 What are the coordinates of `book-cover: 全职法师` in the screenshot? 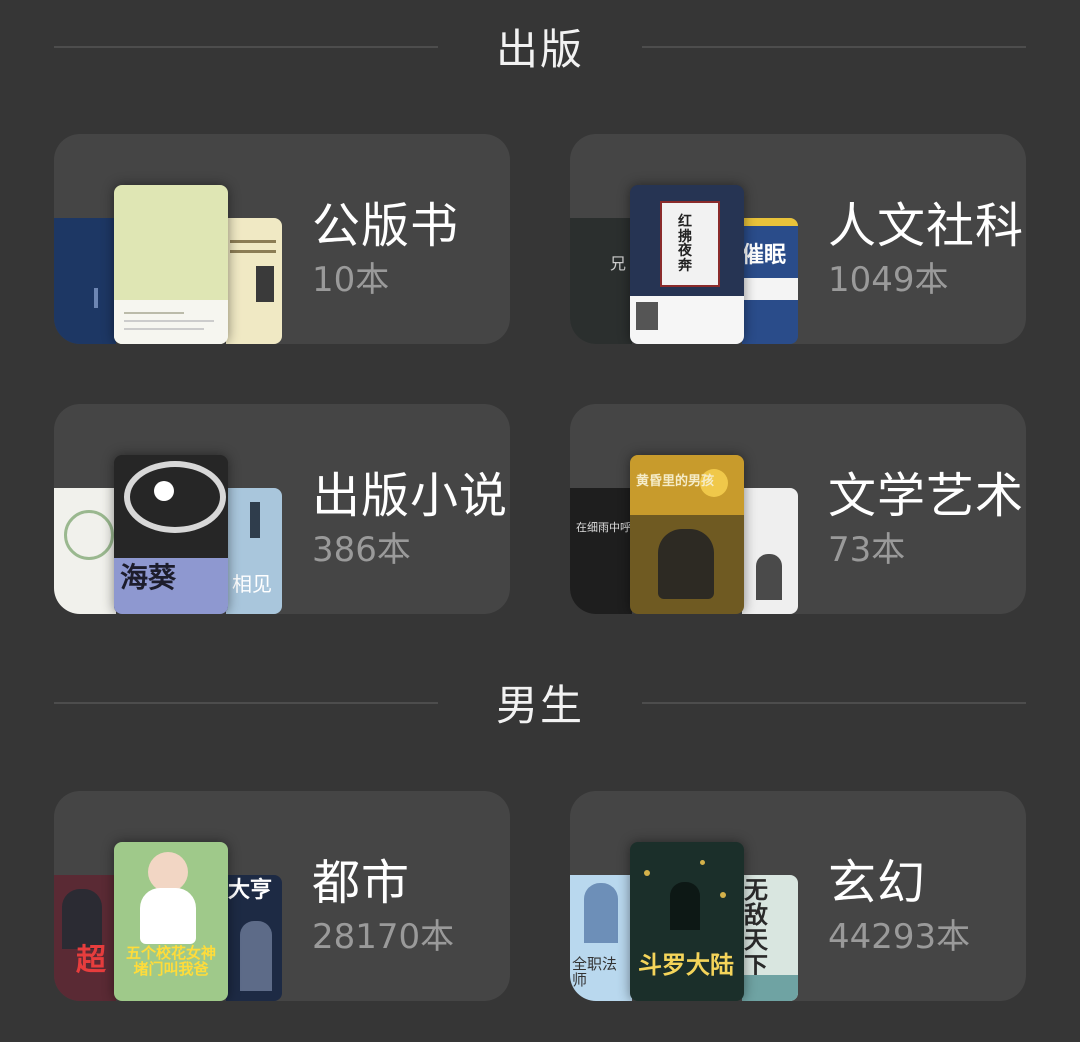 It's located at (601, 938).